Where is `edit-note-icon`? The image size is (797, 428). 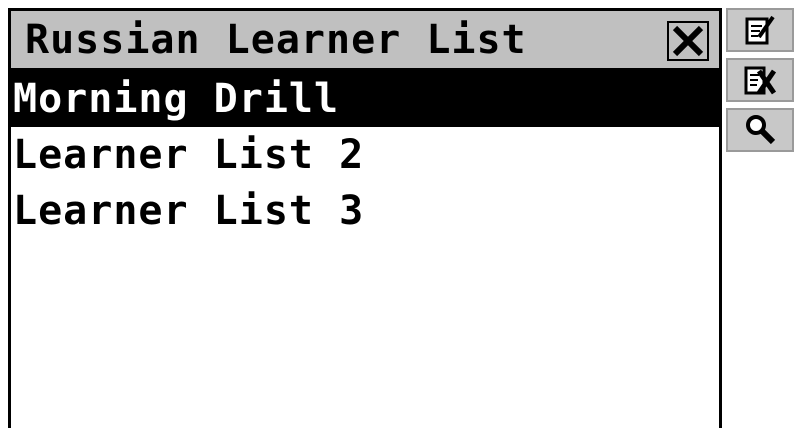
edit-note-icon is located at coordinates (760, 30).